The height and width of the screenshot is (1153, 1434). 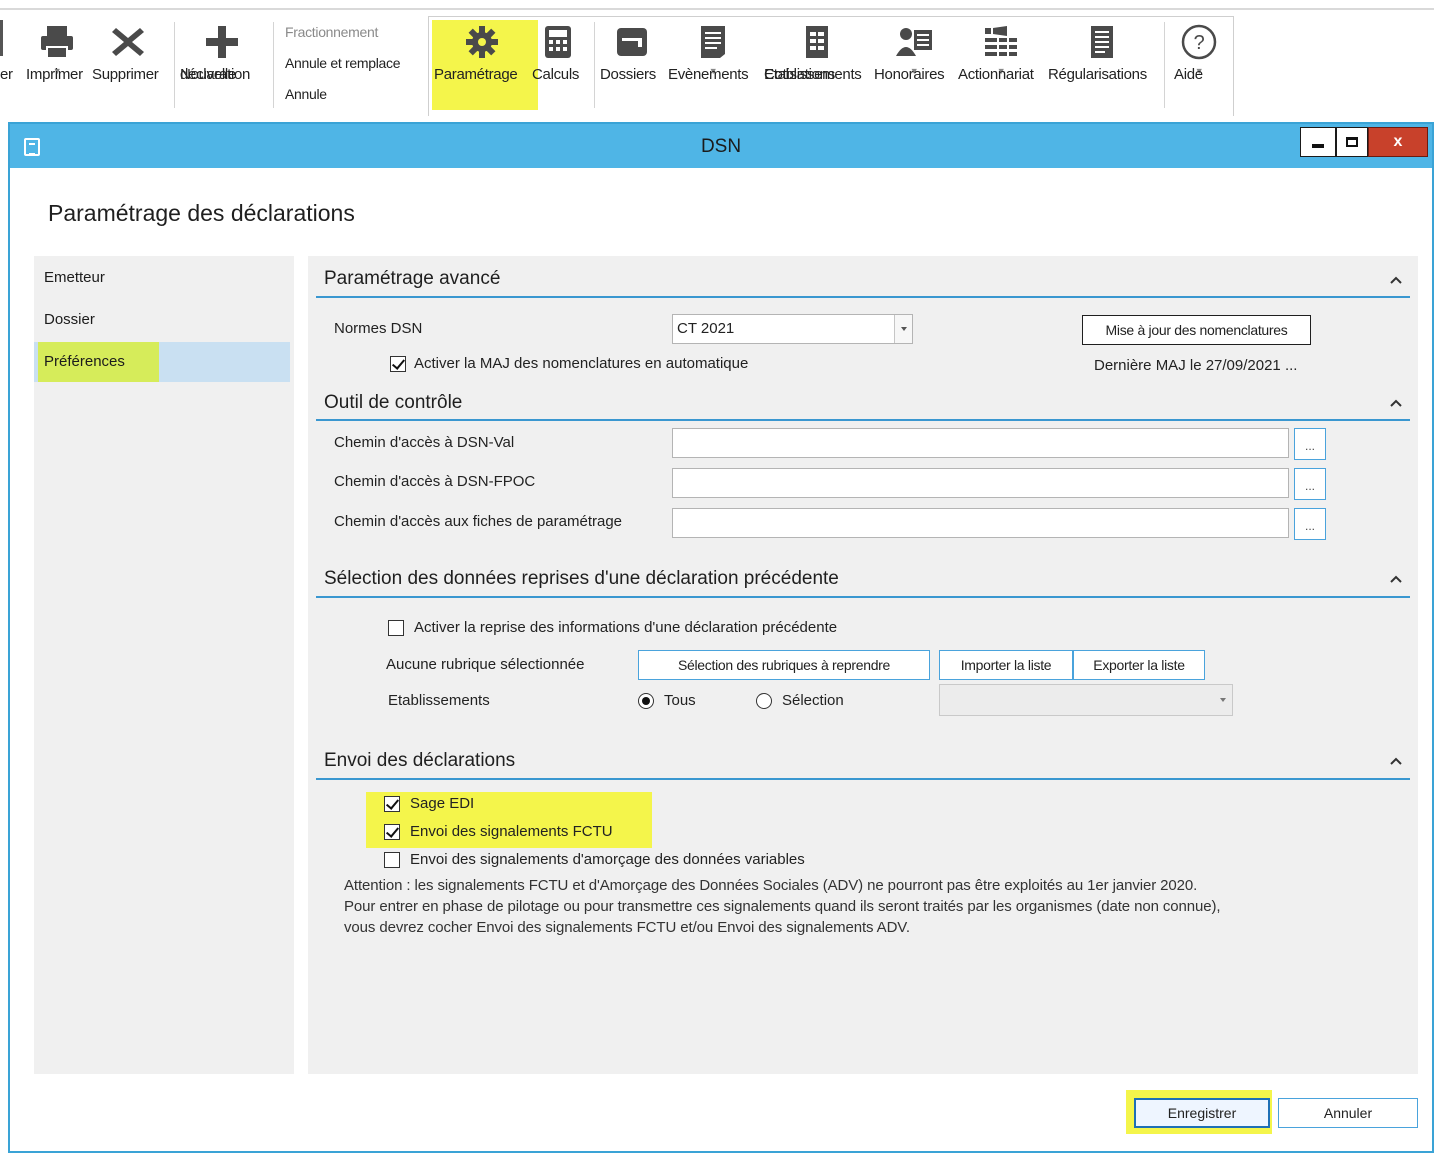 What do you see at coordinates (435, 481) in the screenshot?
I see `dsn-fpoc-path-label: Chemin d'accès à DSN-FPOC` at bounding box center [435, 481].